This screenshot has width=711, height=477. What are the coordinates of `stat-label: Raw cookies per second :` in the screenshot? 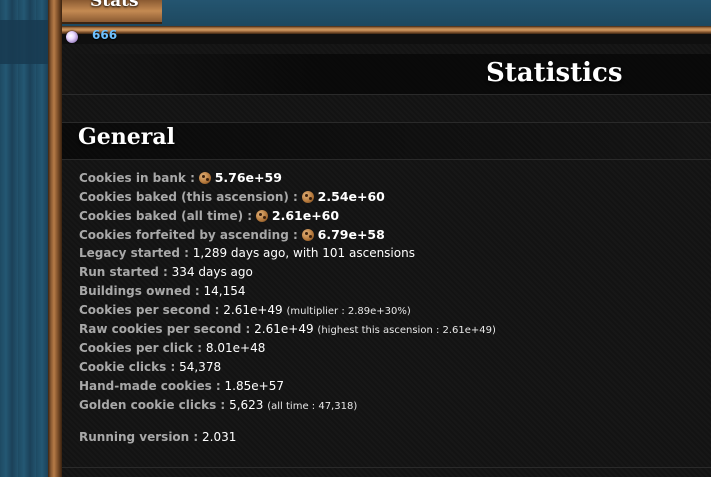 It's located at (165, 329).